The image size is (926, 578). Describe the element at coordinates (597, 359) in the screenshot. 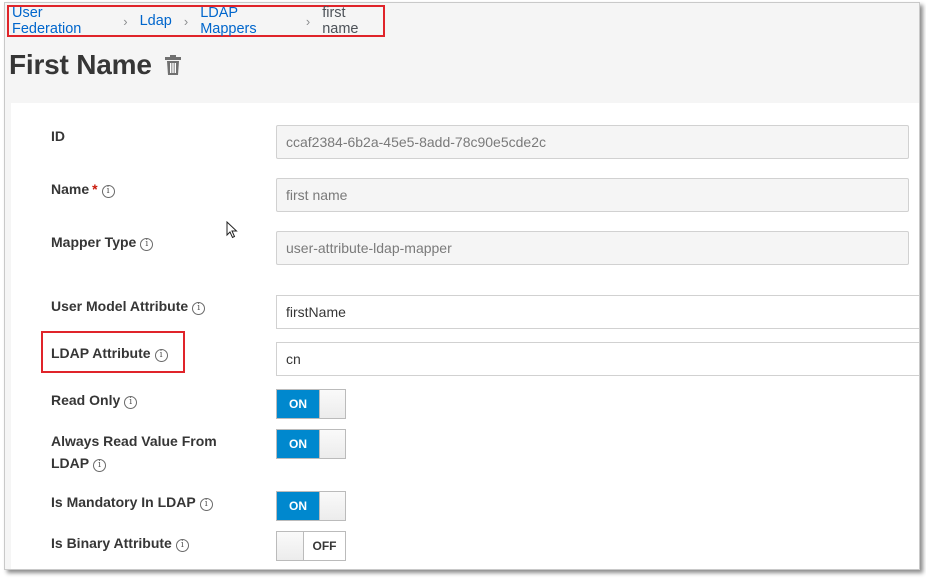

I see `ldap-attribute-input: cn` at that location.